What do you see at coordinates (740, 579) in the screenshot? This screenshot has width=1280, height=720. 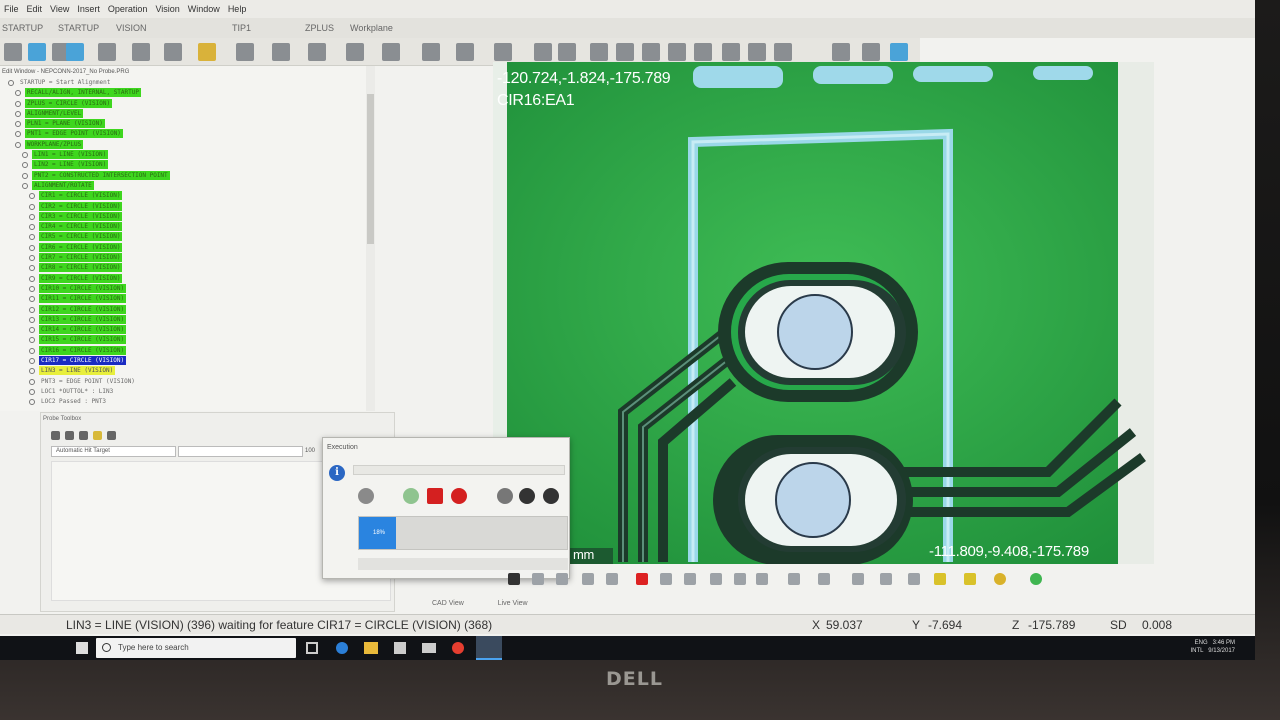 I see `focus-icon` at bounding box center [740, 579].